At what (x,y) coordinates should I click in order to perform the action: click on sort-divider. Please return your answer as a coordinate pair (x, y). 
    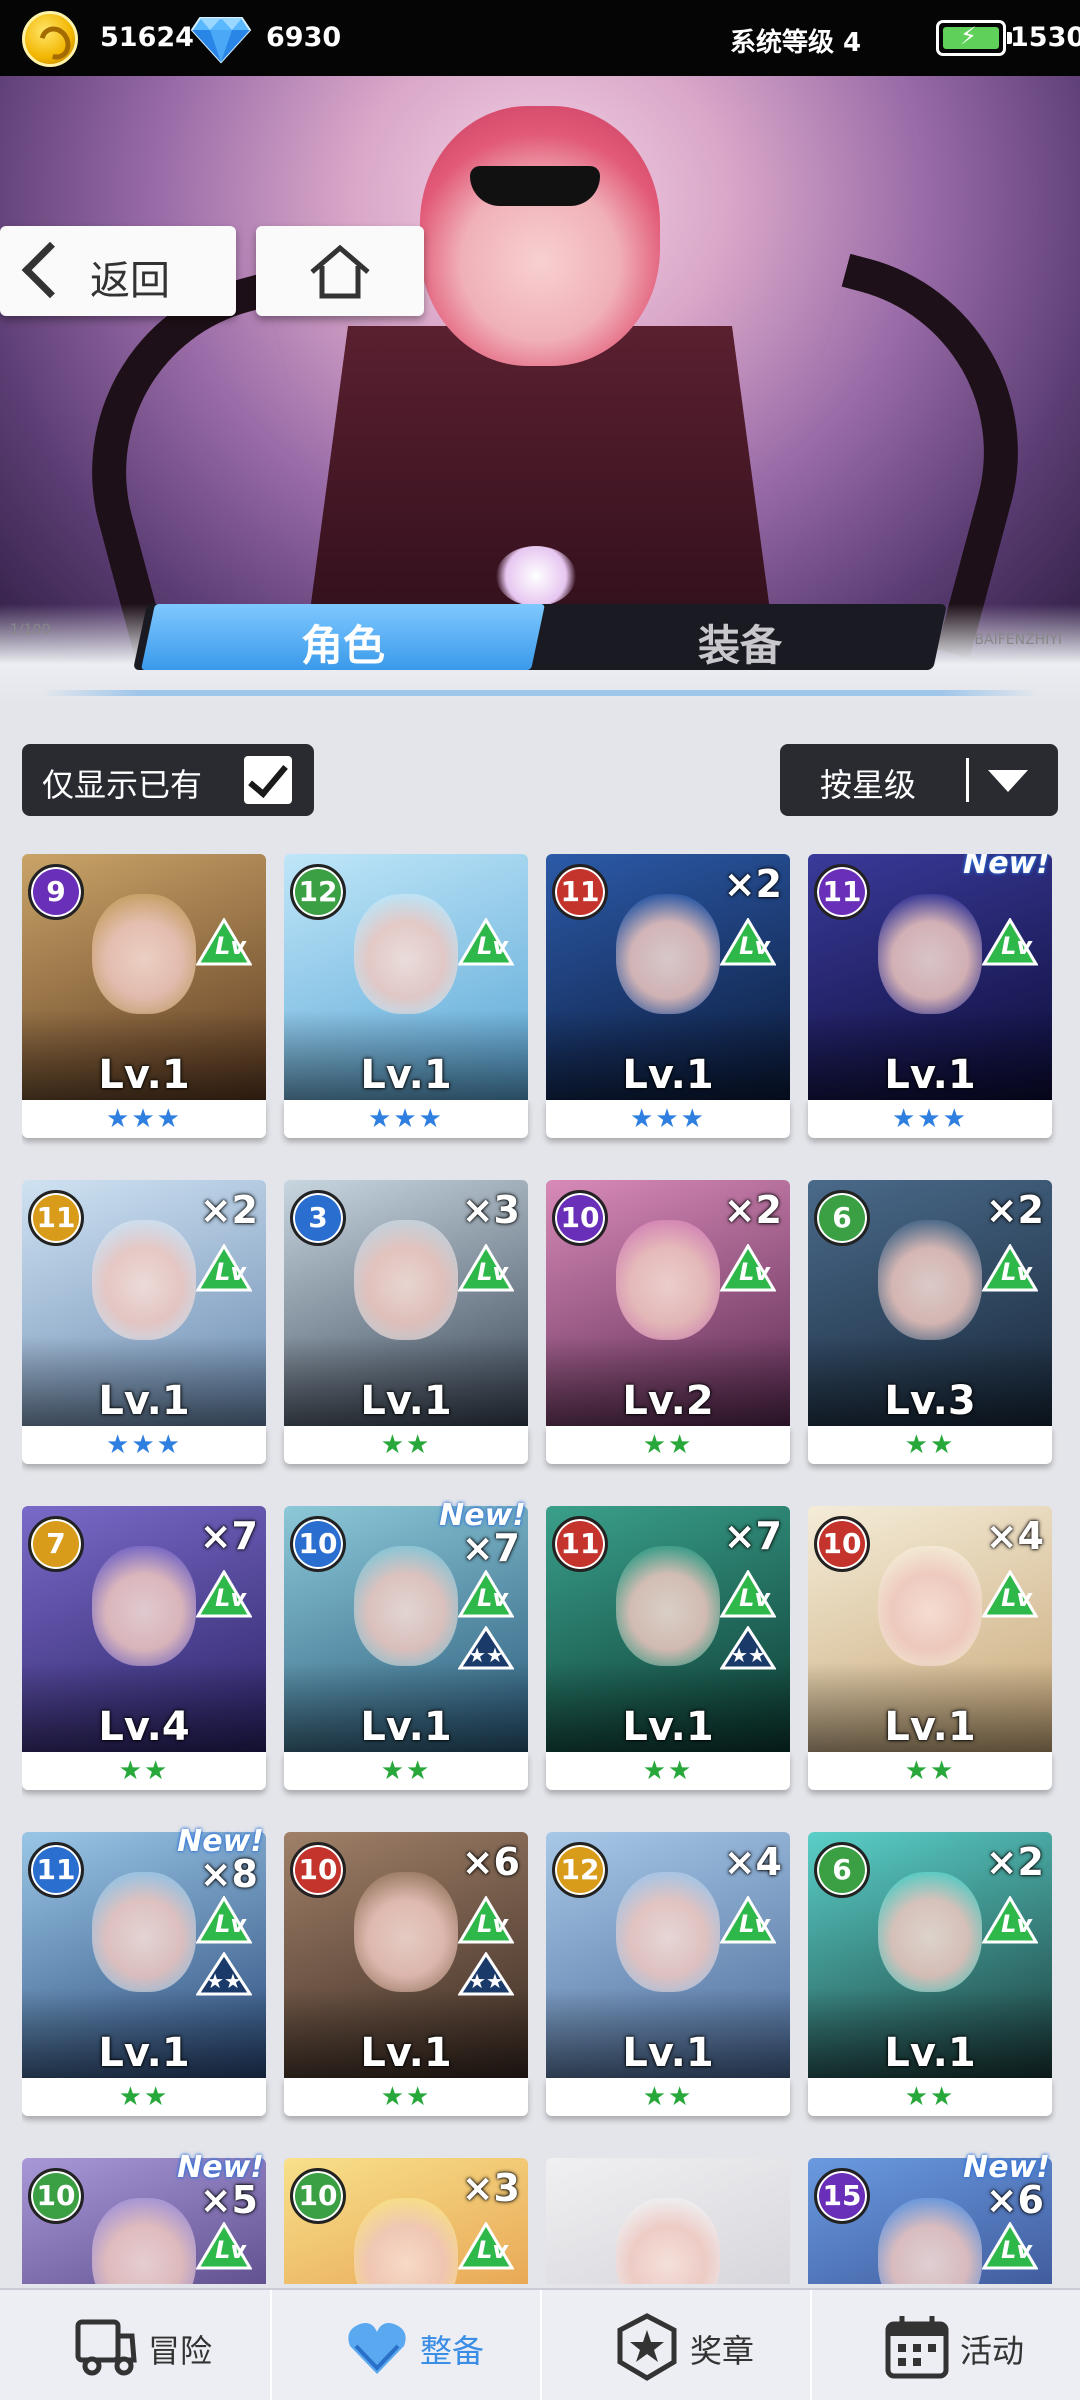
    Looking at the image, I should click on (967, 780).